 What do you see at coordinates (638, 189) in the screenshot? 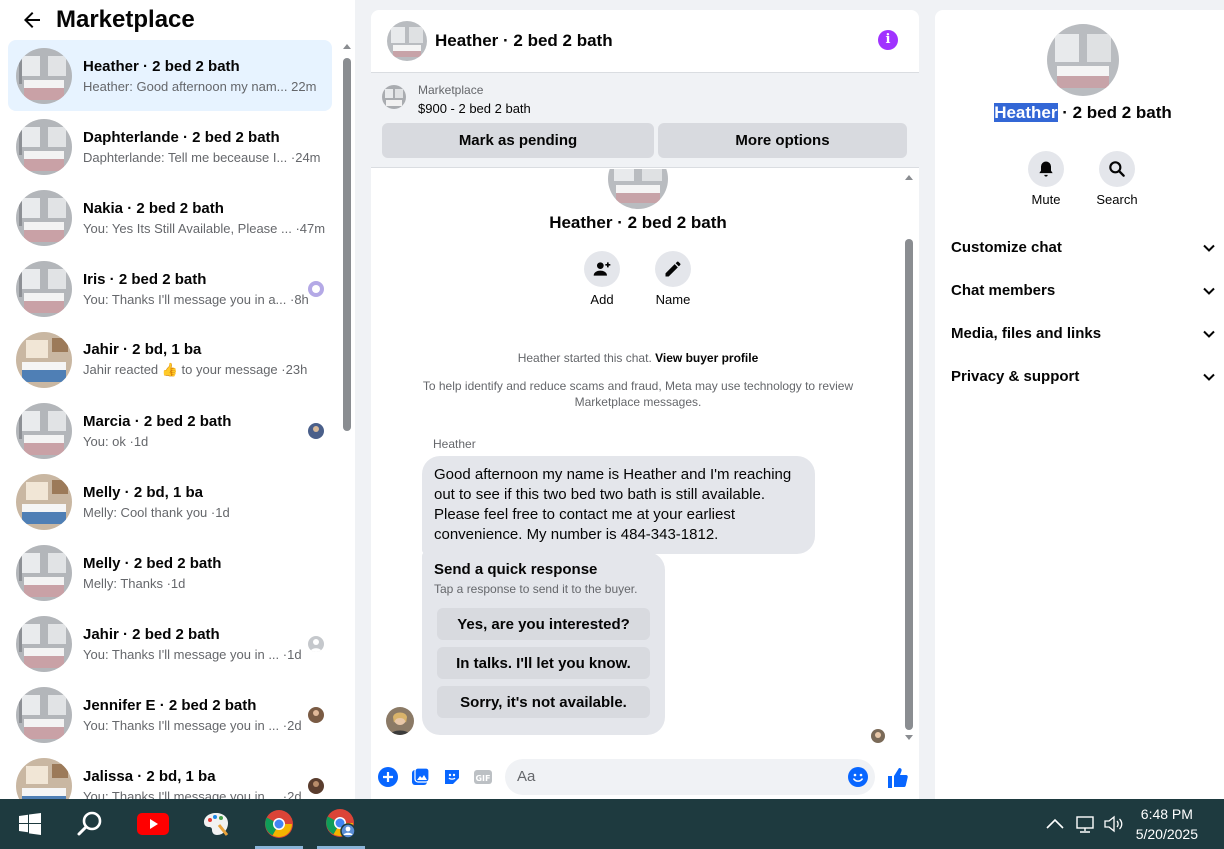
I see `listing-avatar` at bounding box center [638, 189].